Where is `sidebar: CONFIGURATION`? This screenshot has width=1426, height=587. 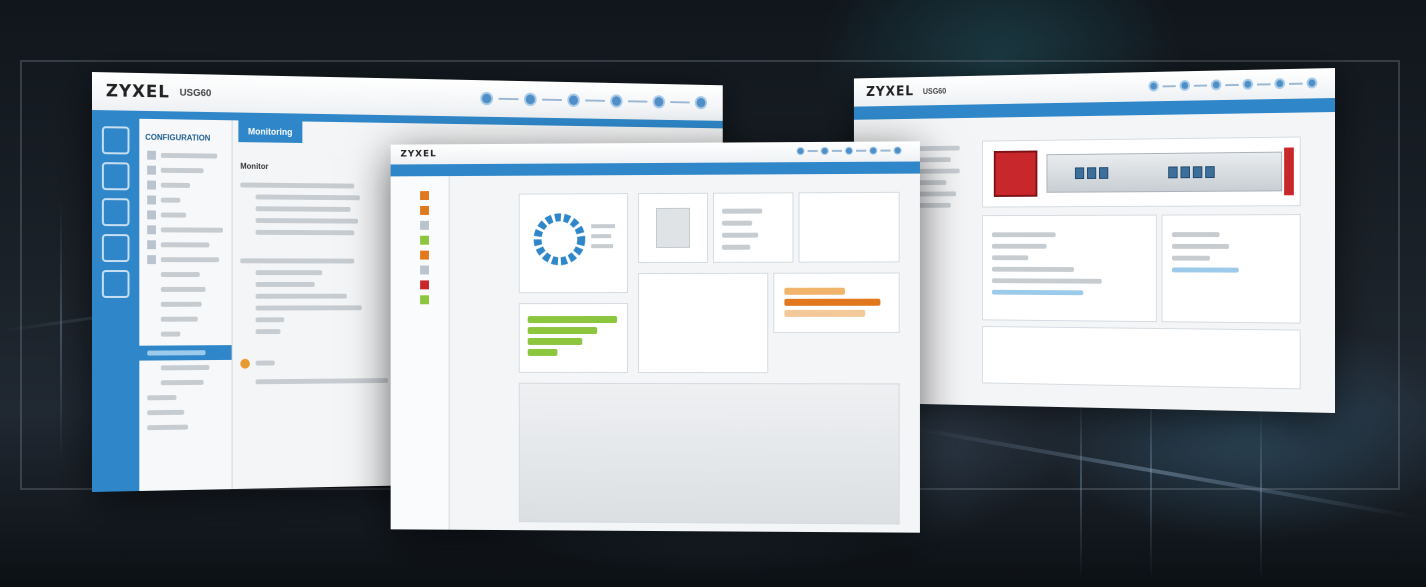 sidebar: CONFIGURATION is located at coordinates (186, 305).